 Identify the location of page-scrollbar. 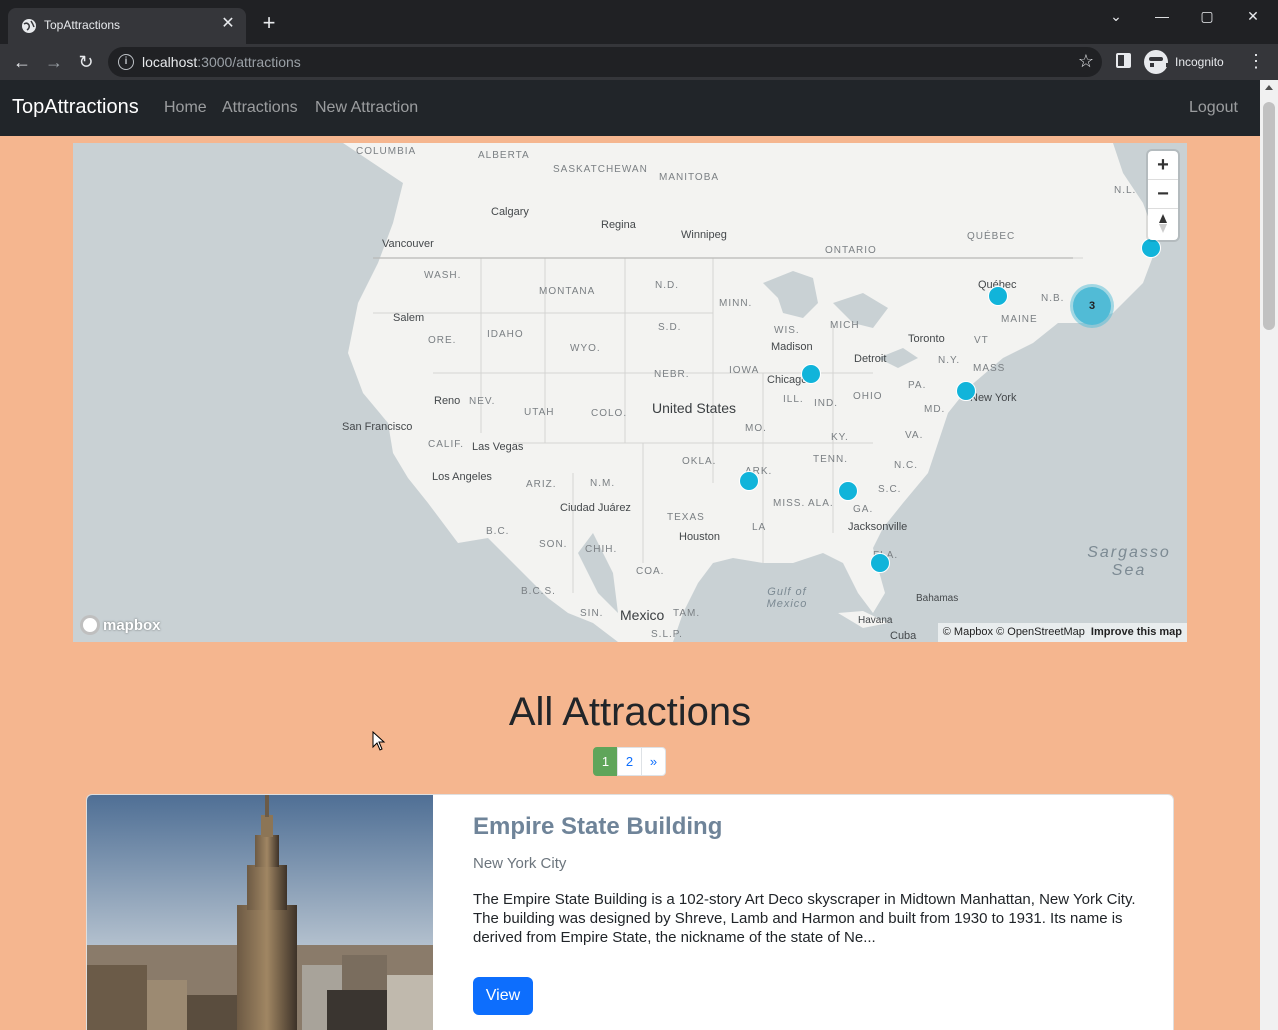
(1269, 555).